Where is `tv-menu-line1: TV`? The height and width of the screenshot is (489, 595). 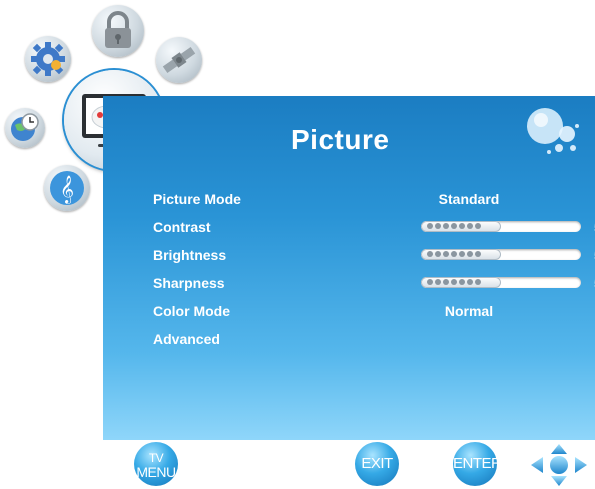 tv-menu-line1: TV is located at coordinates (156, 458).